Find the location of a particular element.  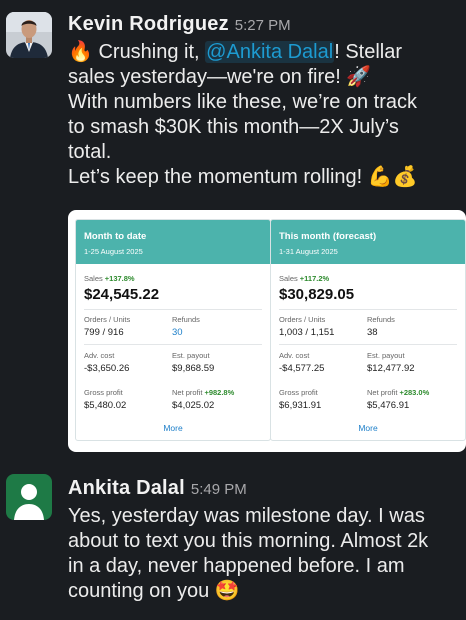

sales-change: +137.8% is located at coordinates (119, 278).